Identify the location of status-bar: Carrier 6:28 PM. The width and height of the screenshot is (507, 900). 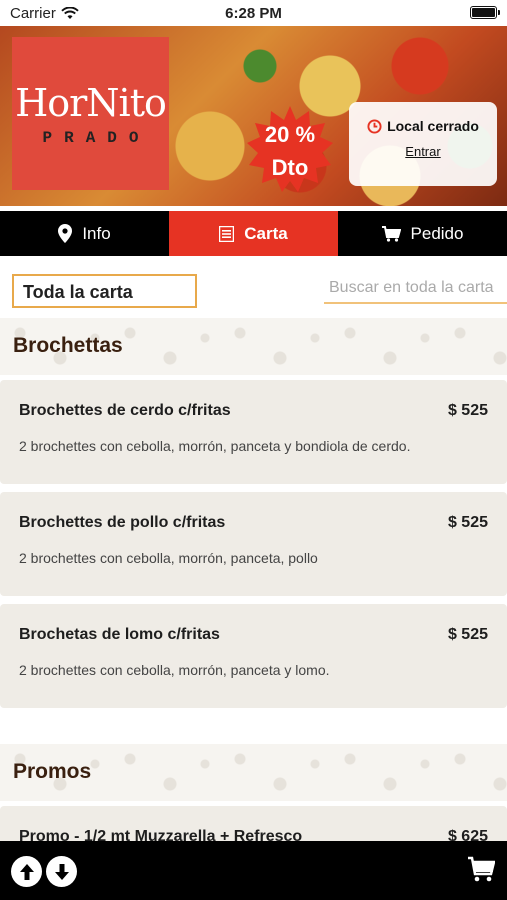
(253, 13).